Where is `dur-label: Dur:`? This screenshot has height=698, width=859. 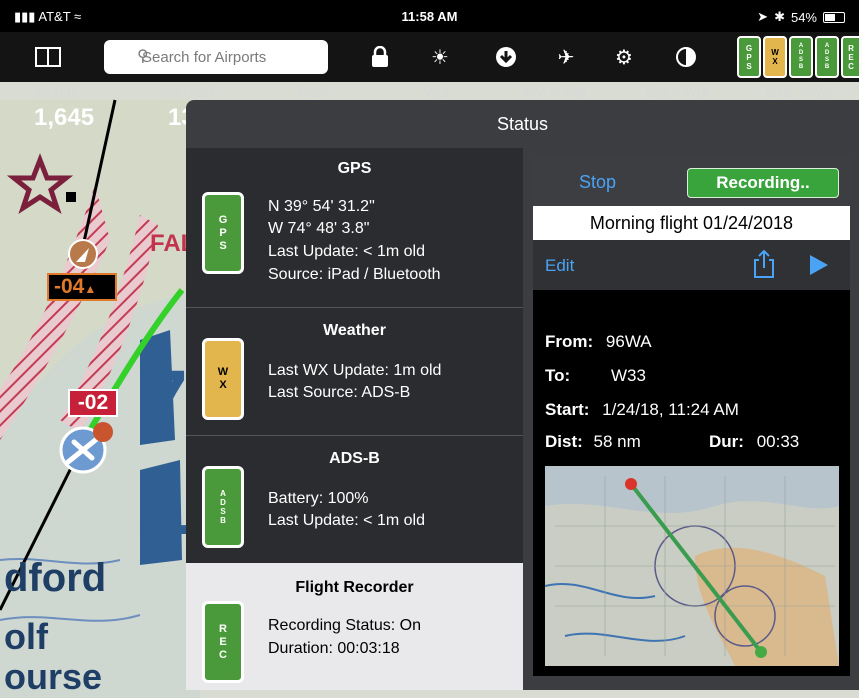
dur-label: Dur: is located at coordinates (726, 441).